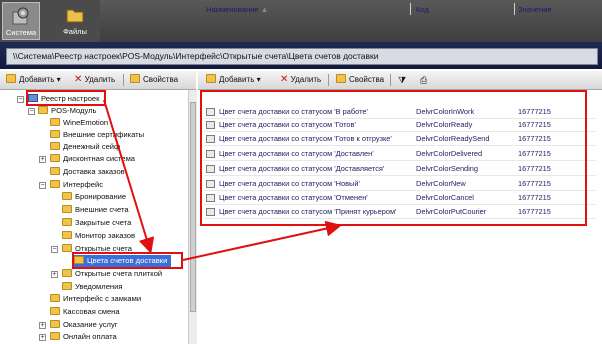  Describe the element at coordinates (129, 176) in the screenshot. I see `arrow-to-node` at that location.